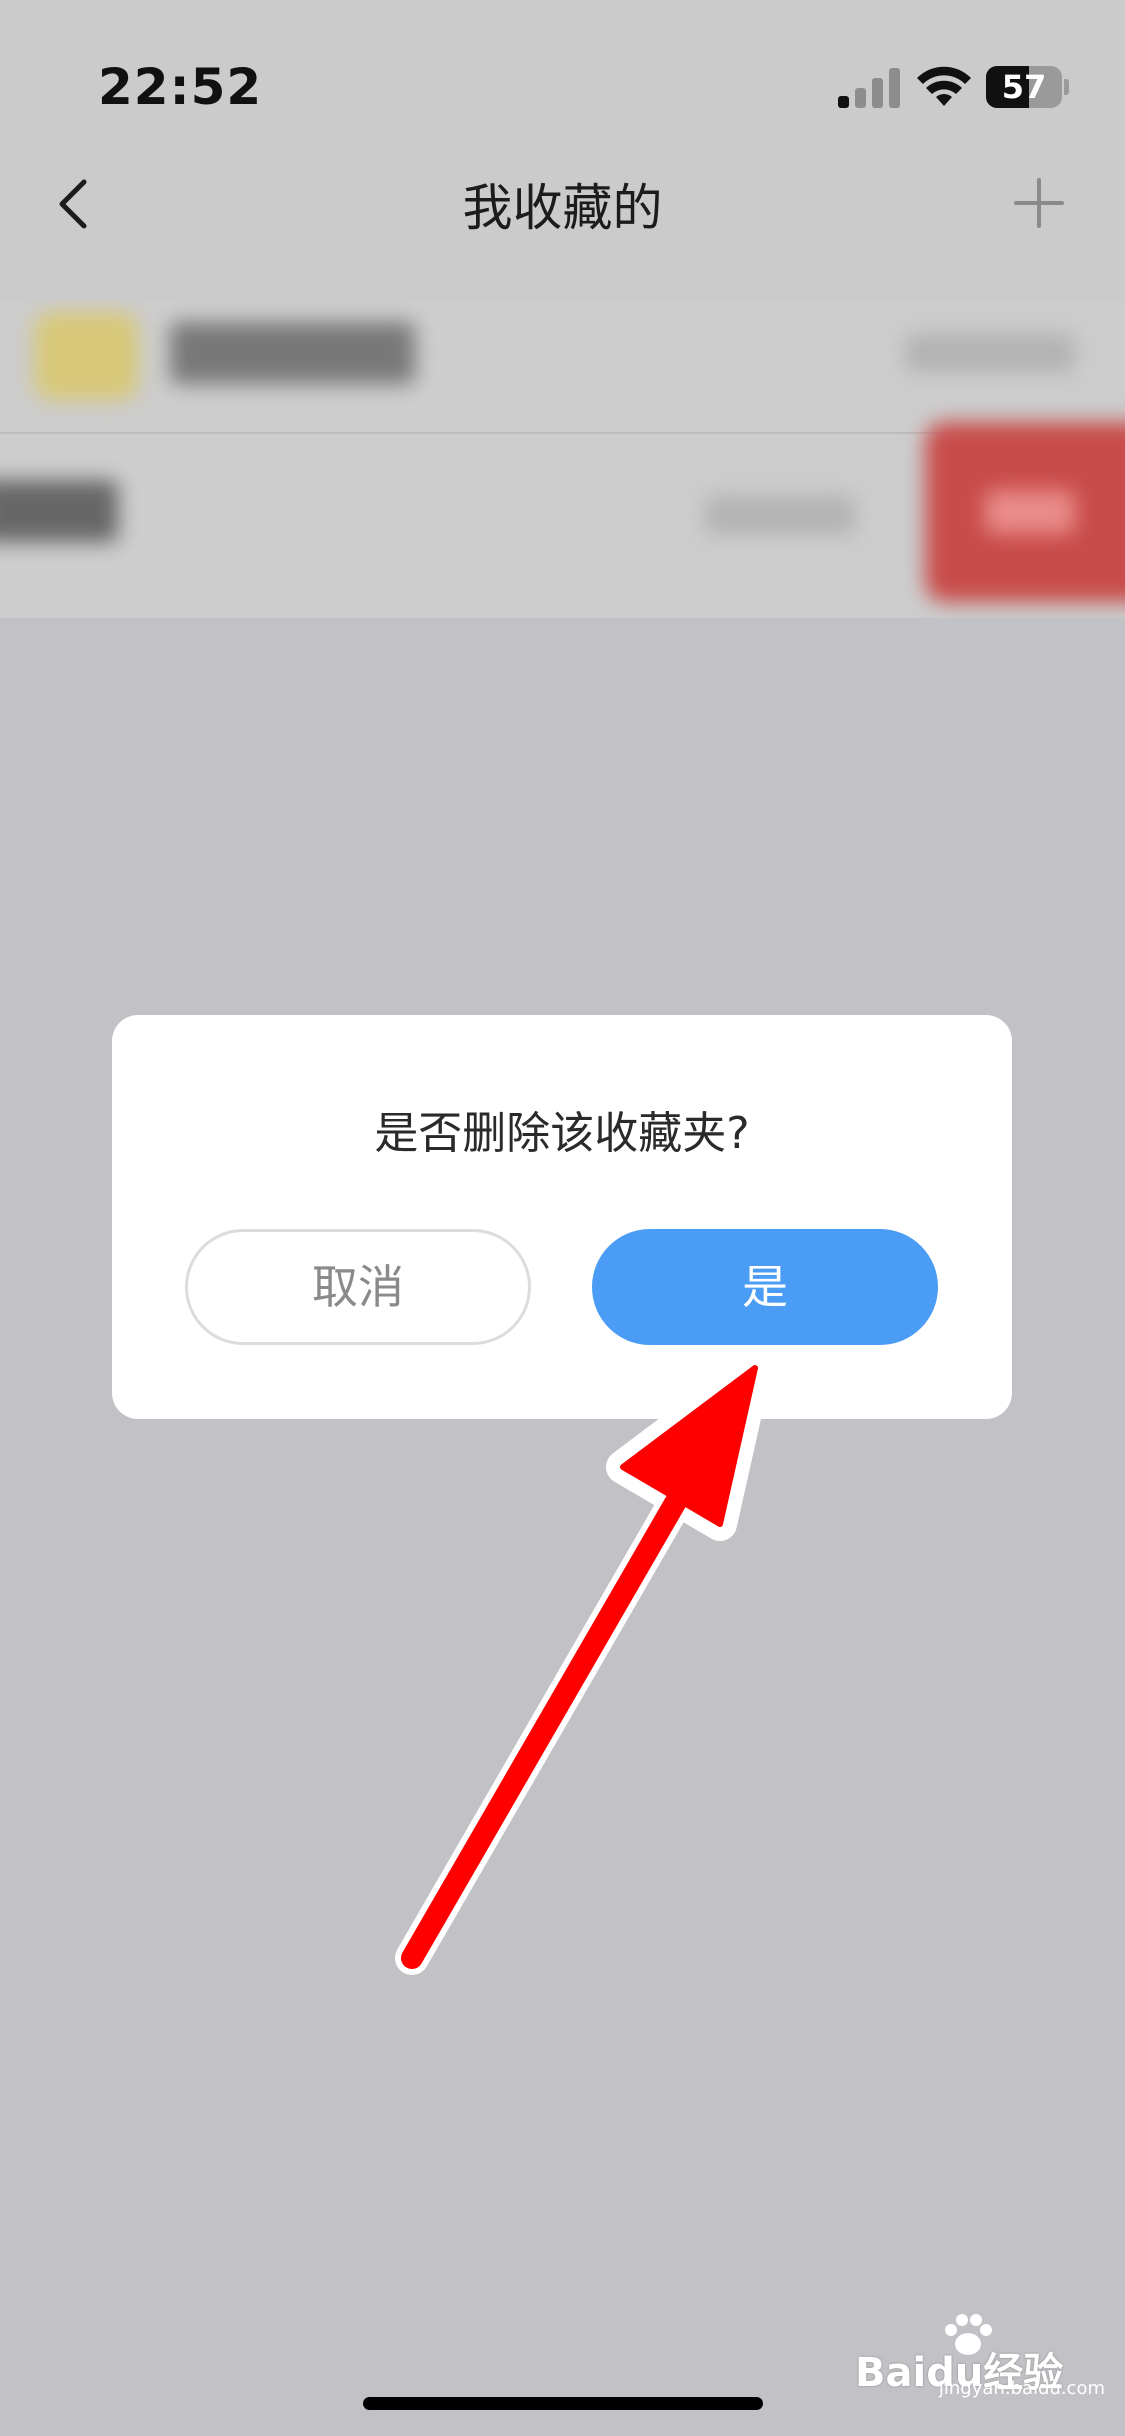 Image resolution: width=1125 pixels, height=2436 pixels. What do you see at coordinates (562, 1133) in the screenshot?
I see `dialog-message: 是否删除该收藏夹?` at bounding box center [562, 1133].